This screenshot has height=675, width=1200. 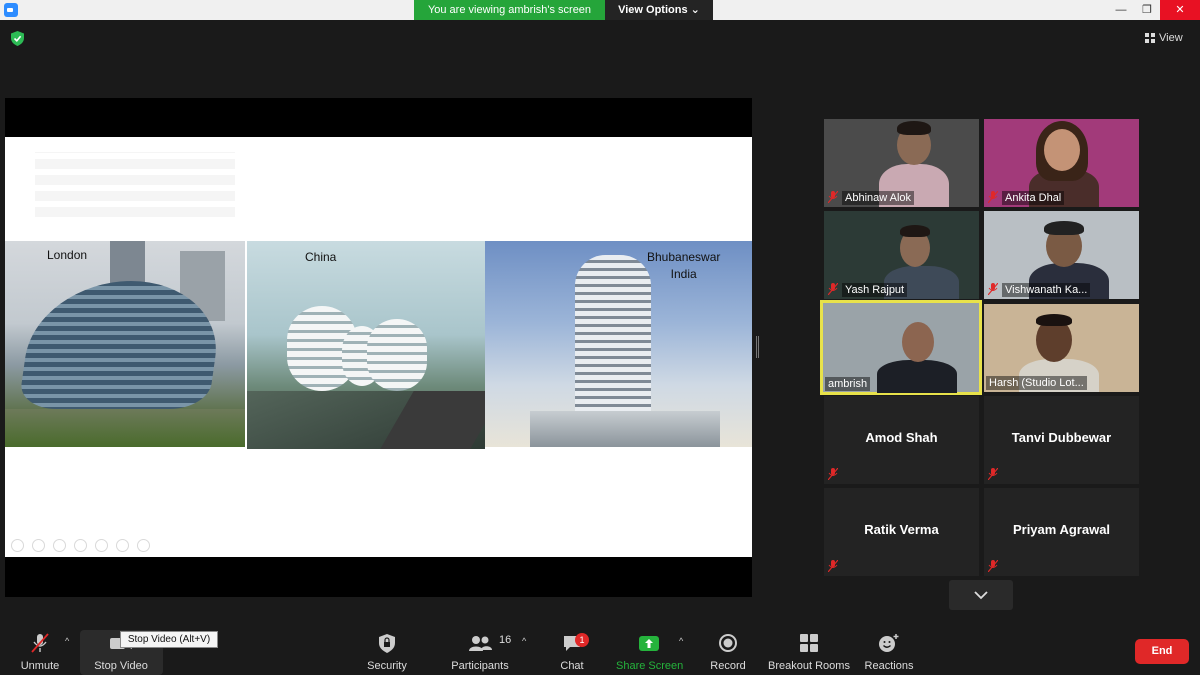 I want to click on participants-icon-group: 16, so click(x=483, y=643).